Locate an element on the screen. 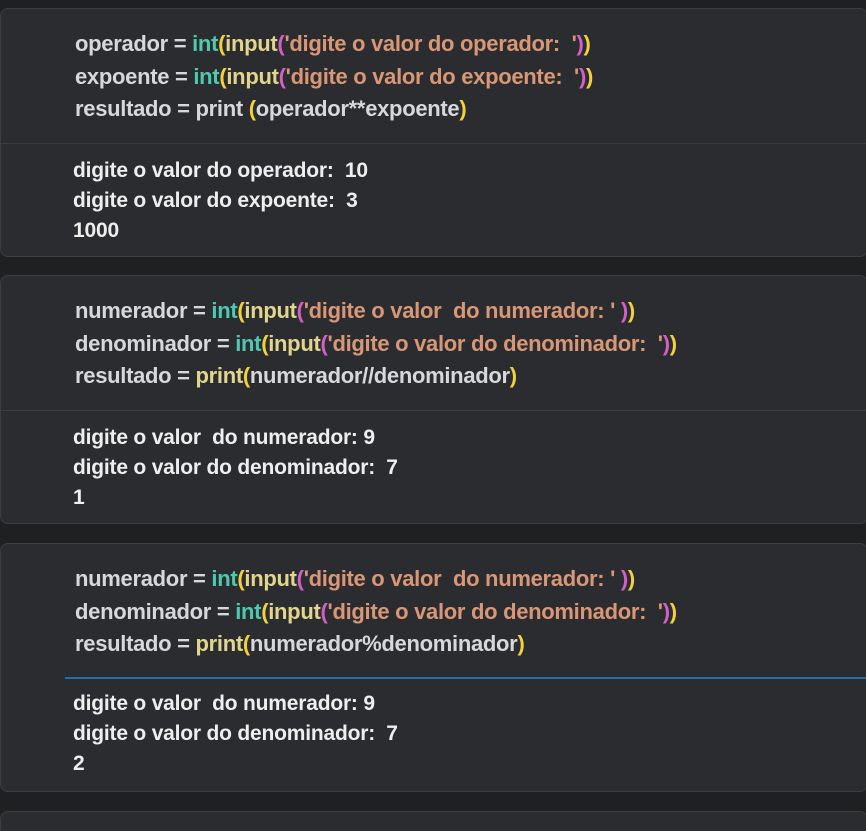 This screenshot has width=866, height=831. code-line: resultado = print(numerador%denominador) is located at coordinates (470, 644).